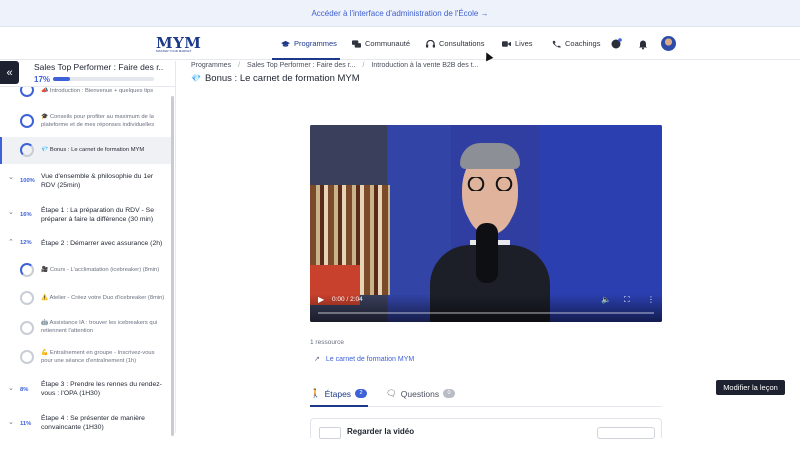 This screenshot has height=450, width=800. Describe the element at coordinates (103, 79) in the screenshot. I see `course-progress-bar` at that location.